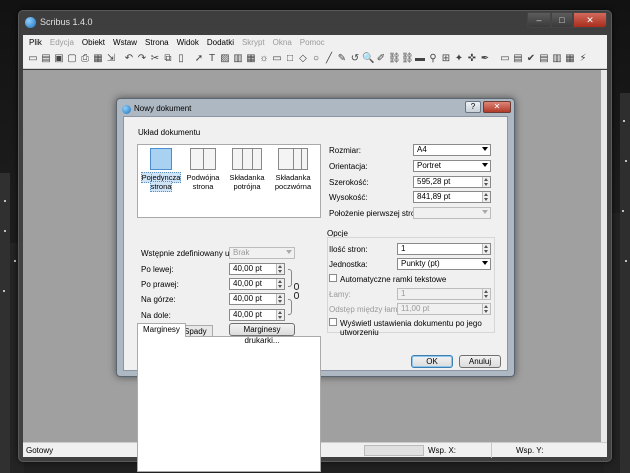 The width and height of the screenshot is (630, 473). Describe the element at coordinates (62, 42) in the screenshot. I see `menu-edycja: Edycja` at that location.